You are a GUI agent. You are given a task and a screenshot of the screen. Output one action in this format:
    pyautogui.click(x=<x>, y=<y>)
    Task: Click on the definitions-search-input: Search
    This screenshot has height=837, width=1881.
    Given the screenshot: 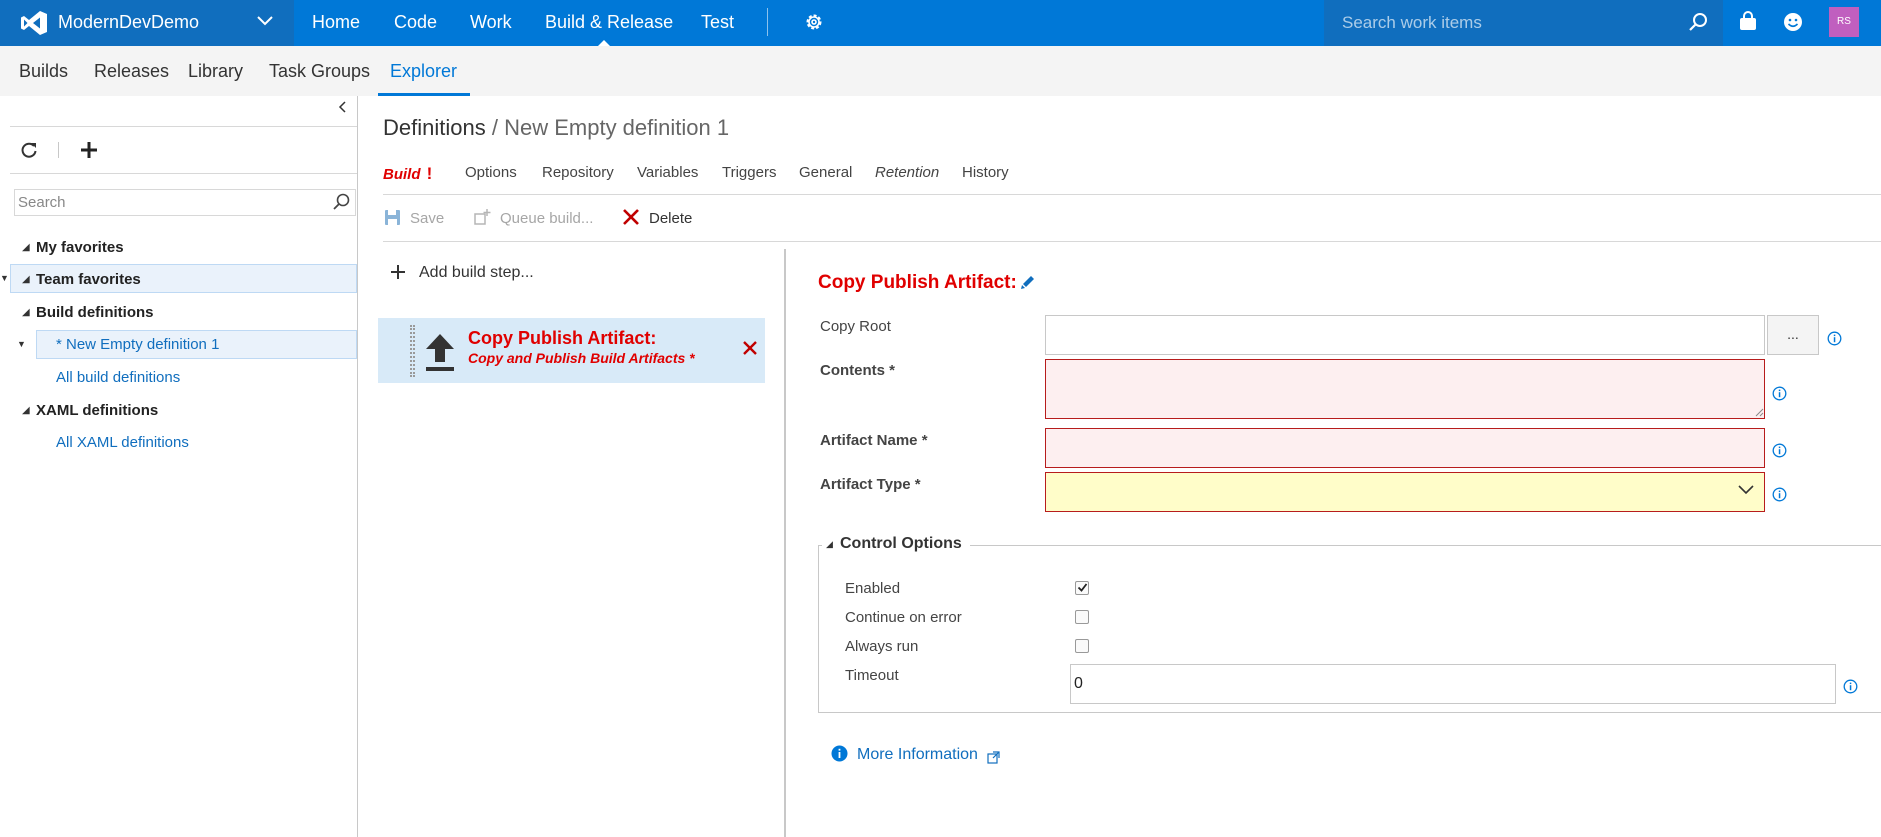 What is the action you would take?
    pyautogui.click(x=42, y=202)
    